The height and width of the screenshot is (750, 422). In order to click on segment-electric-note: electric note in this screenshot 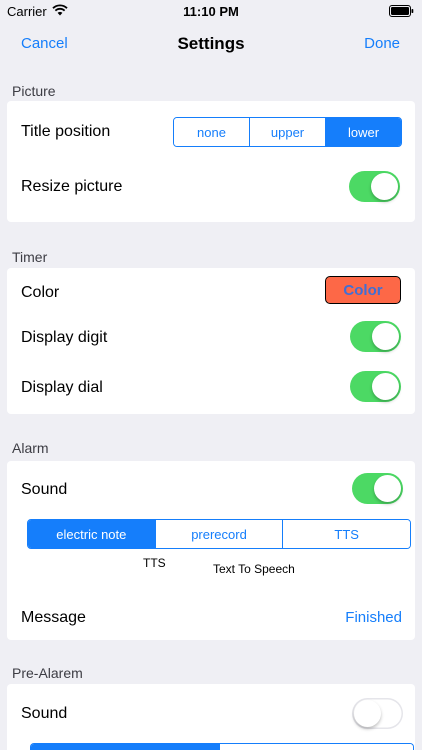, I will do `click(91, 534)`.